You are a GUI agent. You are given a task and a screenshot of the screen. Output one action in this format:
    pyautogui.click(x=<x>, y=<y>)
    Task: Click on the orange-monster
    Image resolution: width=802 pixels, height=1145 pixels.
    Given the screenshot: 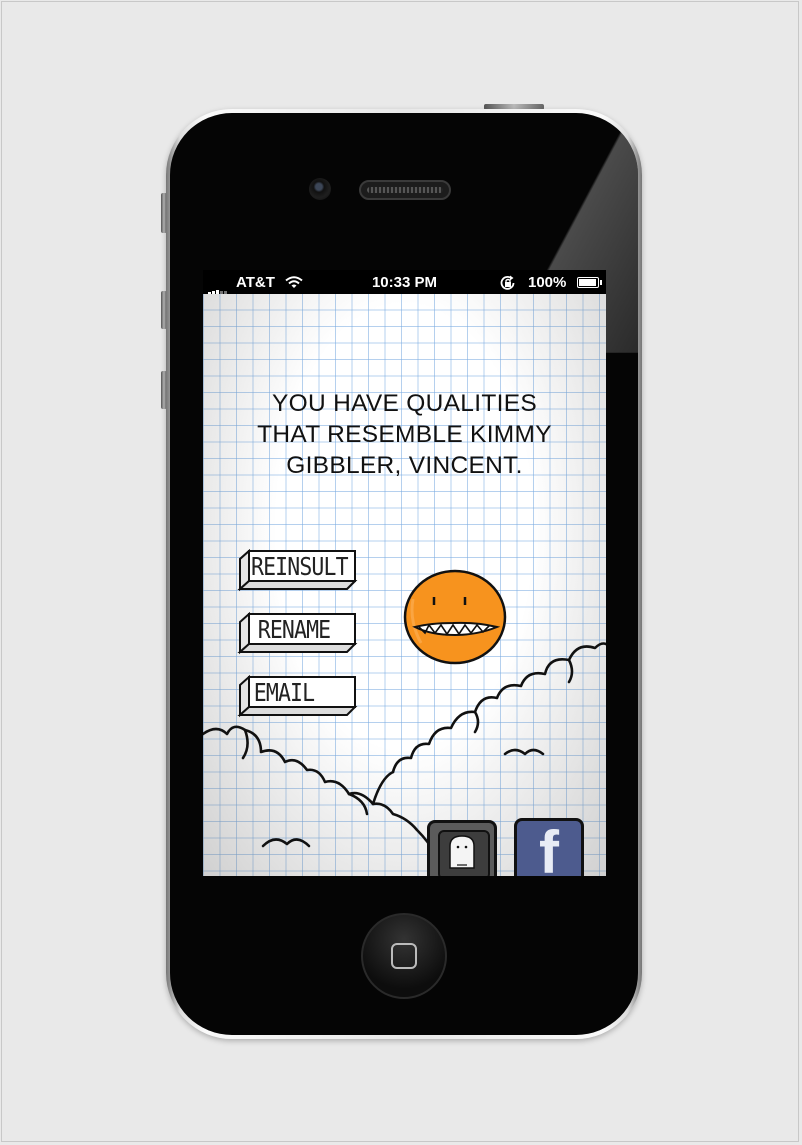 What is the action you would take?
    pyautogui.click(x=455, y=617)
    